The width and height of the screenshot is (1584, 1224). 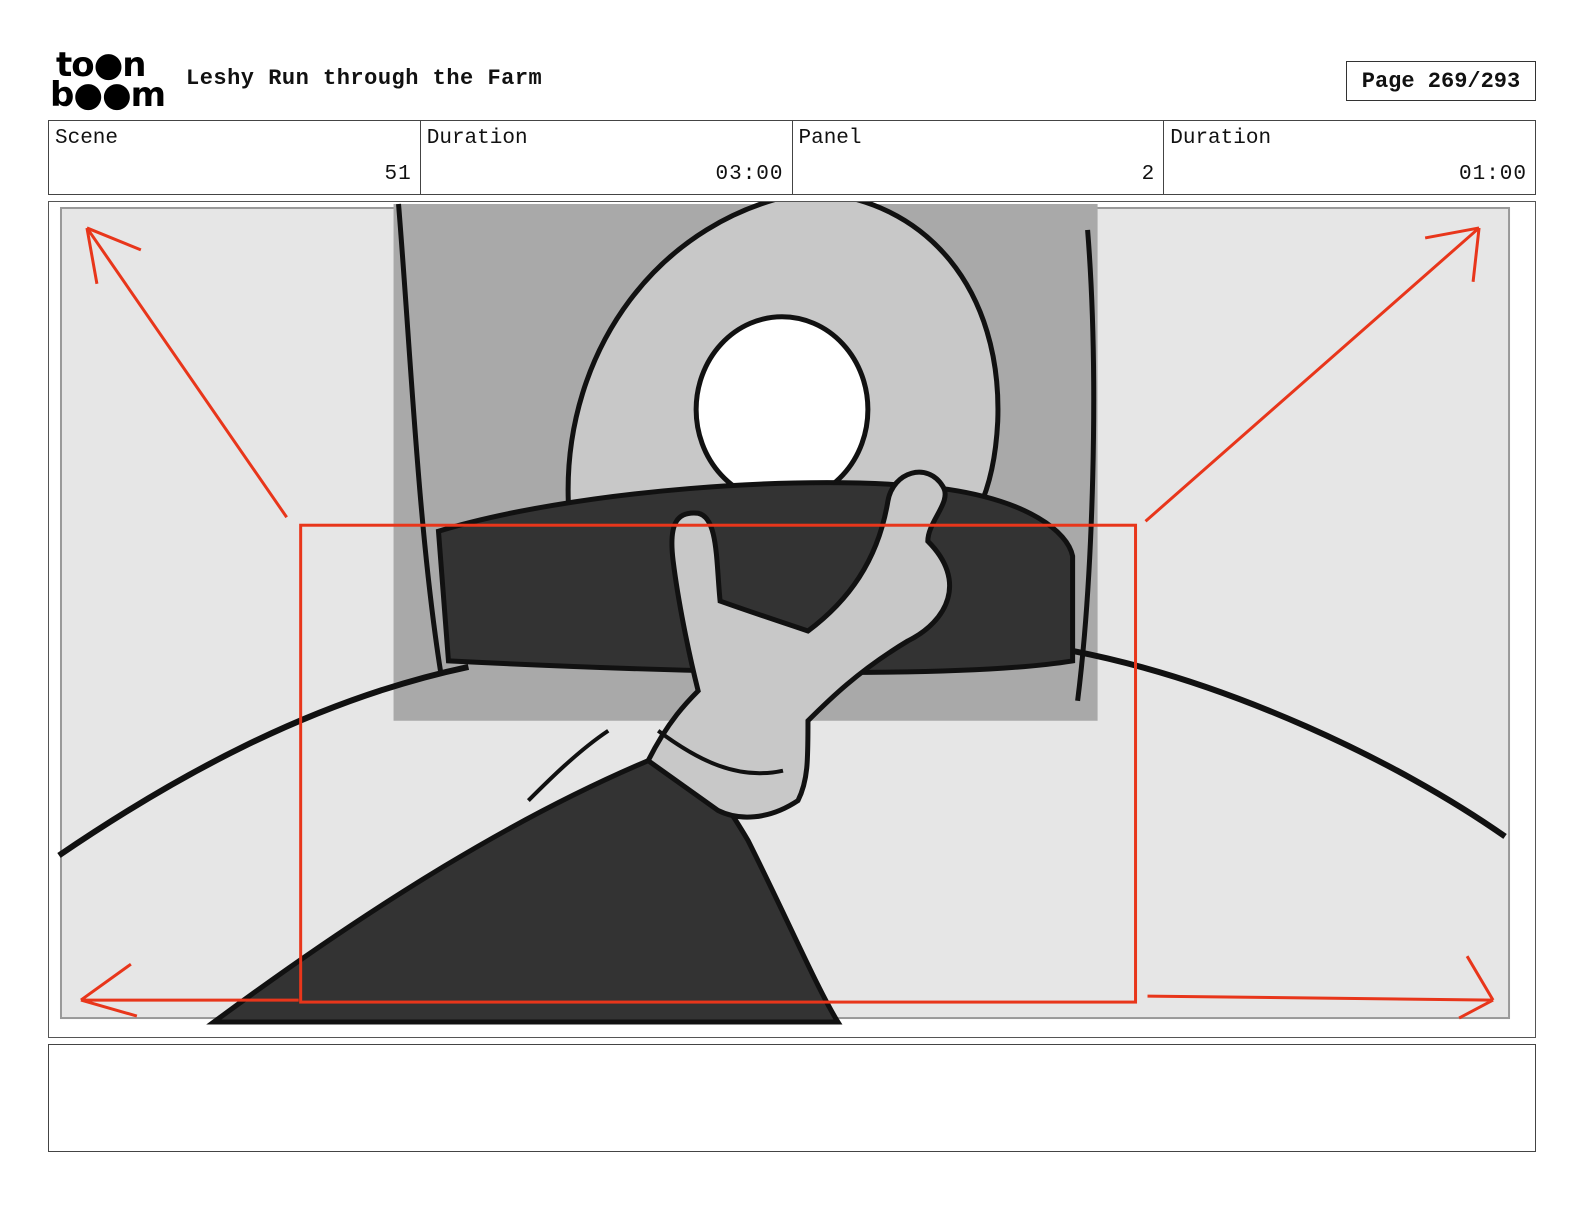 I want to click on scene-duration-value: 03:00, so click(x=749, y=174).